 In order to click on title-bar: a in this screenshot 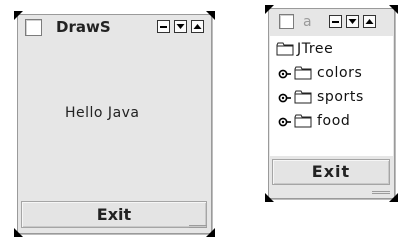, I will do `click(331, 22)`.